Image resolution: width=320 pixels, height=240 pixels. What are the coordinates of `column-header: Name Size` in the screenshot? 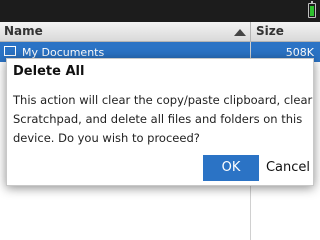 It's located at (160, 32).